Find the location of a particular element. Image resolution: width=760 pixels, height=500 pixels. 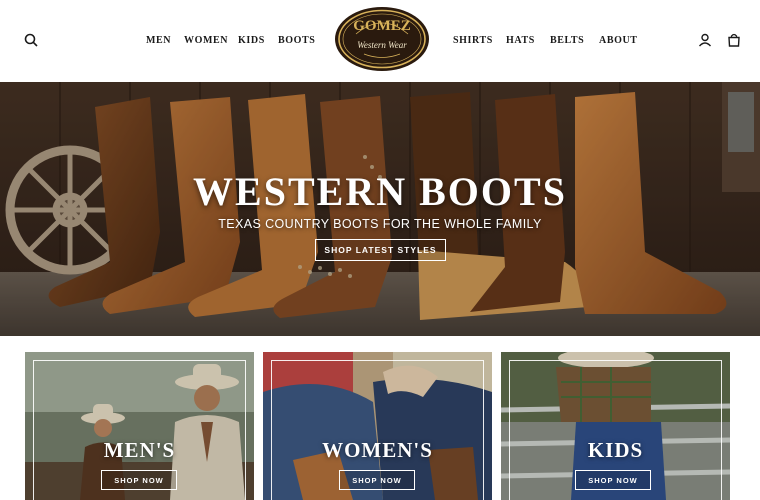

gomez-logo: GOMEZ Western Wear is located at coordinates (382, 39).